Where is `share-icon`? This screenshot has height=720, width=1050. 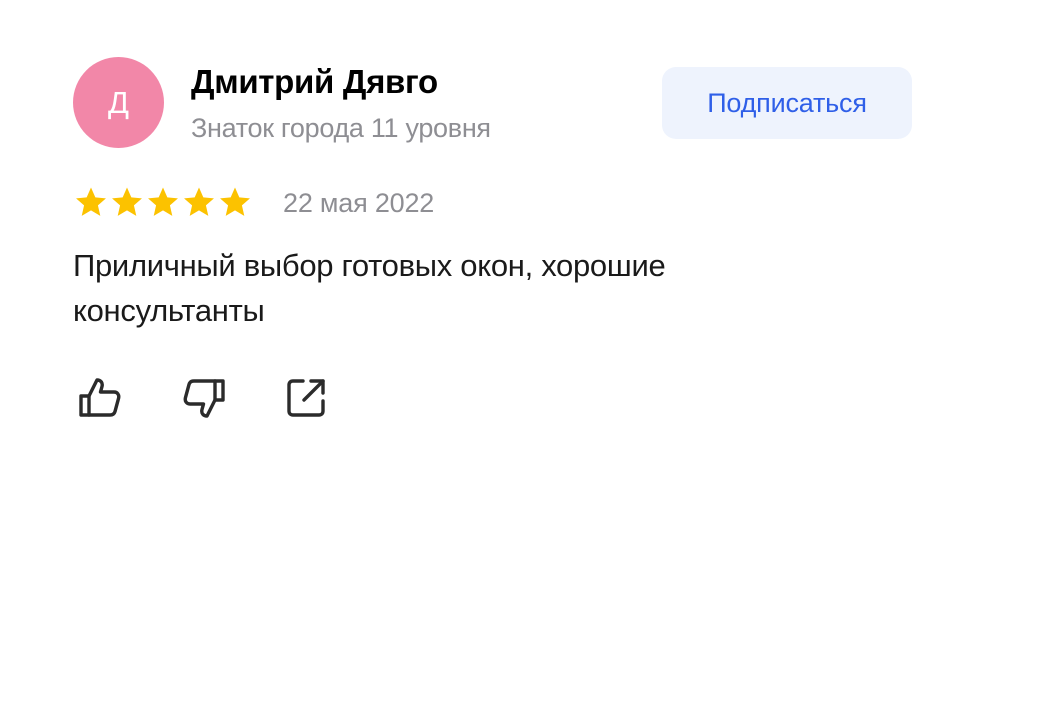 share-icon is located at coordinates (306, 398).